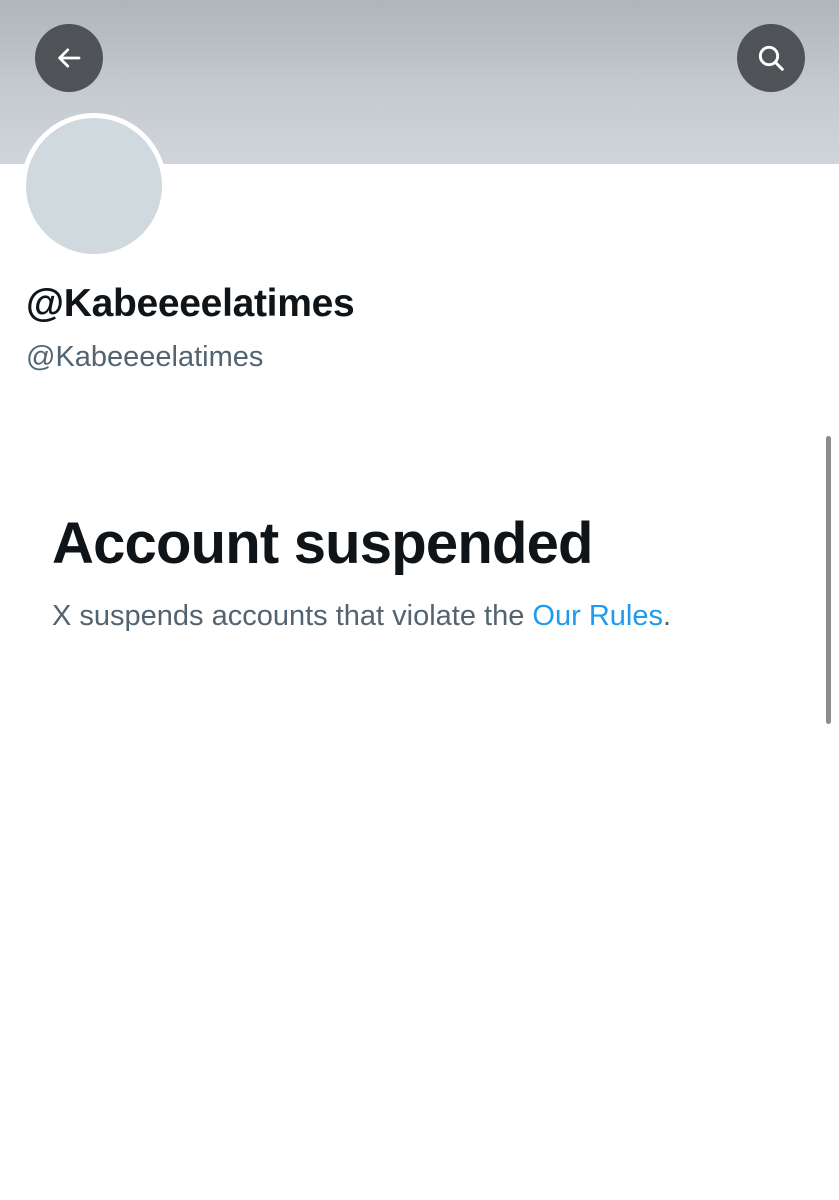  What do you see at coordinates (322, 543) in the screenshot?
I see `suspended-title: Account suspended` at bounding box center [322, 543].